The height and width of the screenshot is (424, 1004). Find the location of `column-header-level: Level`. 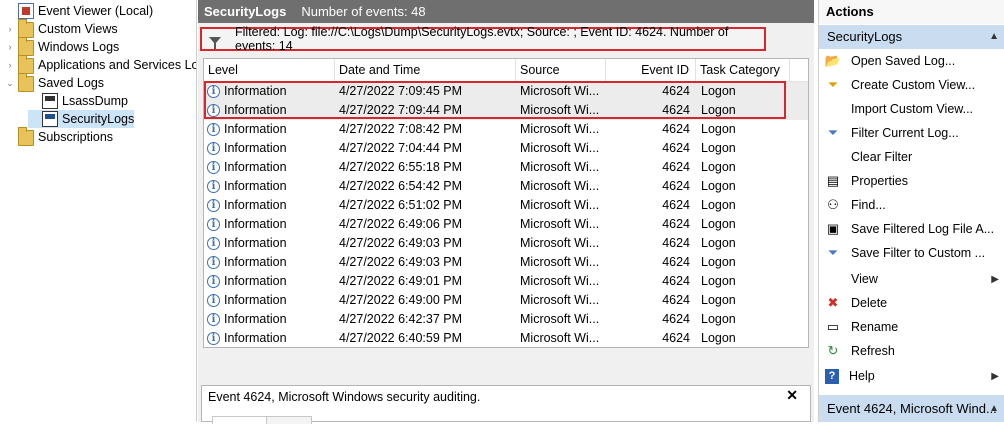

column-header-level: Level is located at coordinates (269, 70).